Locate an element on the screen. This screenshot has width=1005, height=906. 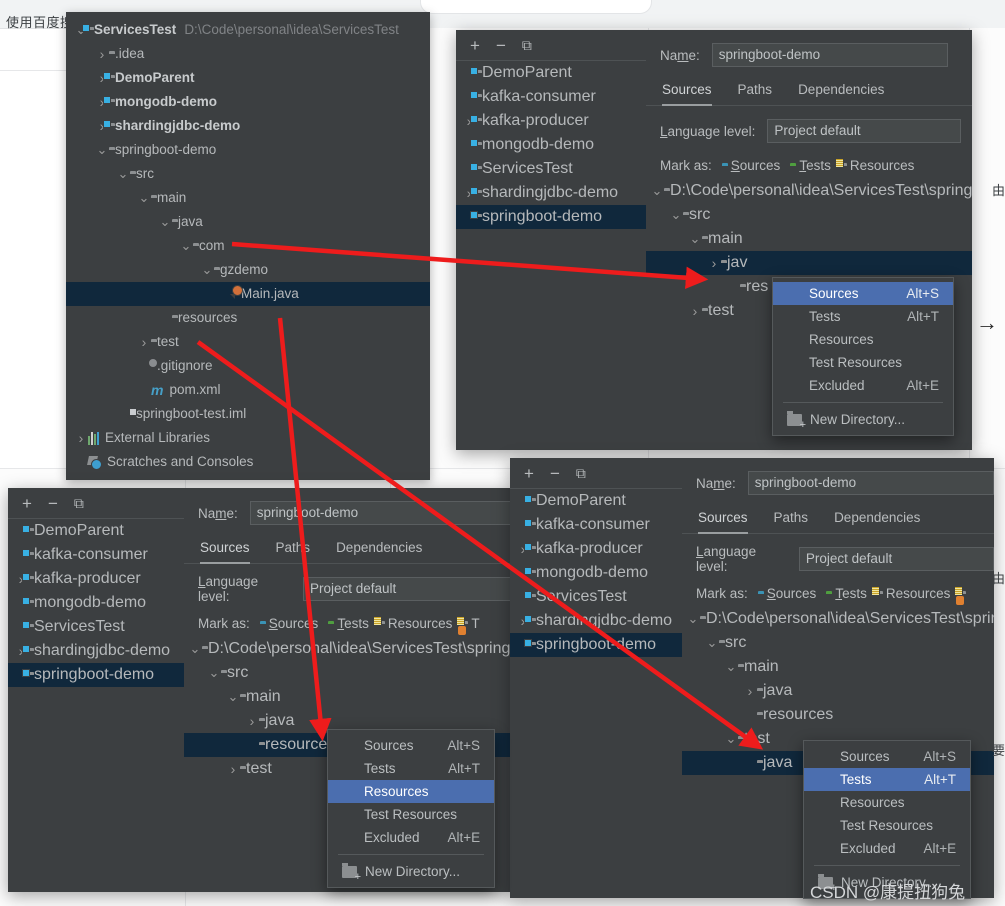
tab-sources: Sources is located at coordinates (723, 522).